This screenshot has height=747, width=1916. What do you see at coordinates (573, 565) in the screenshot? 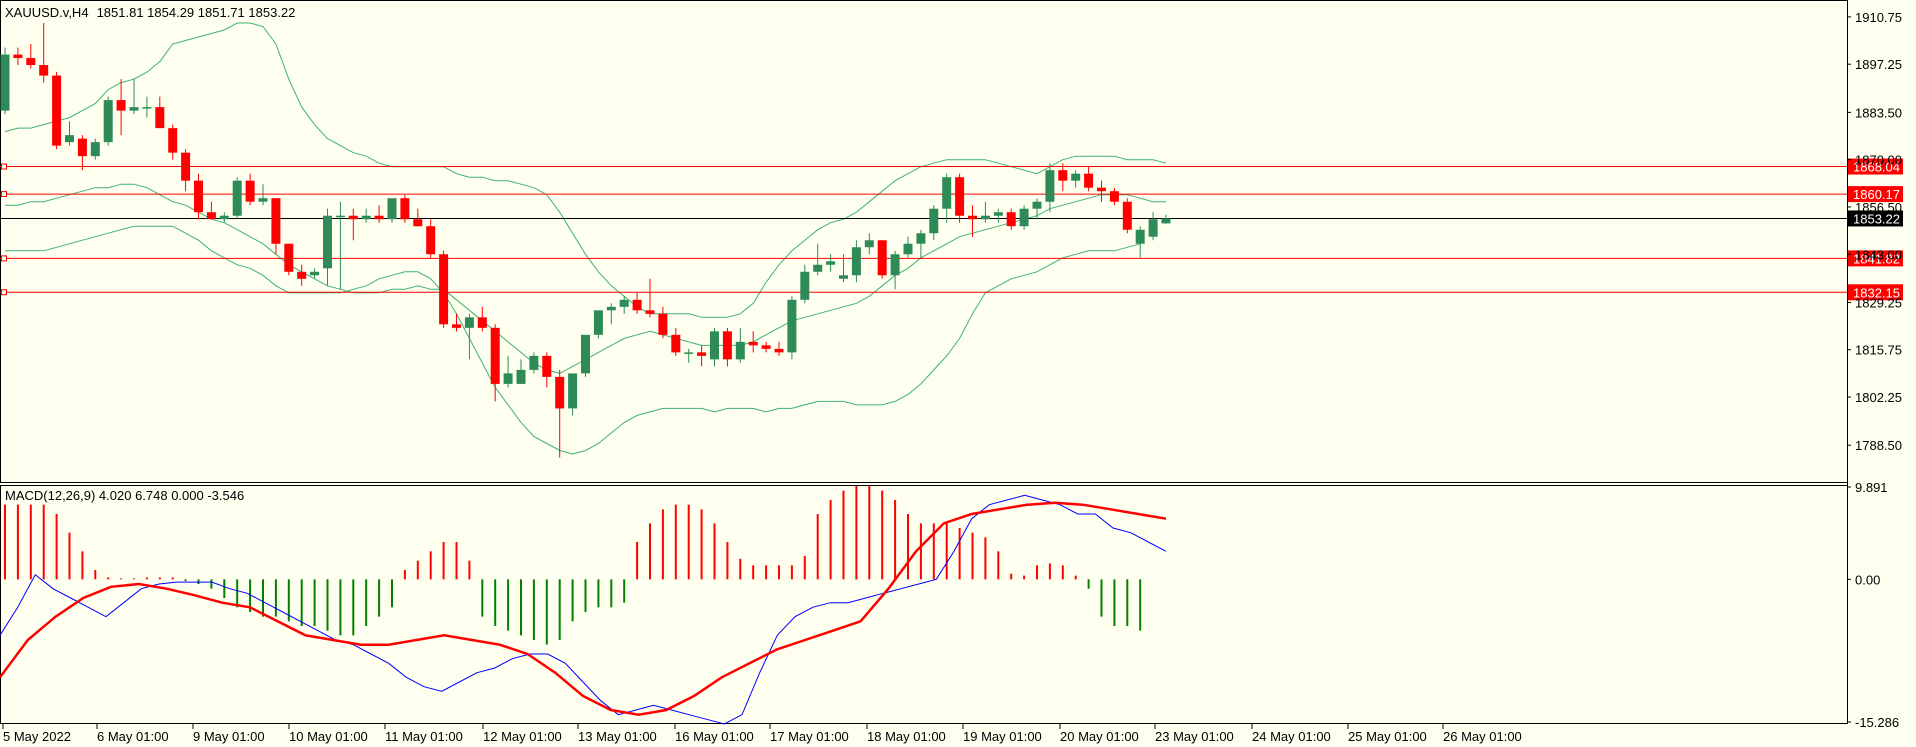
I see `macd-histogram` at bounding box center [573, 565].